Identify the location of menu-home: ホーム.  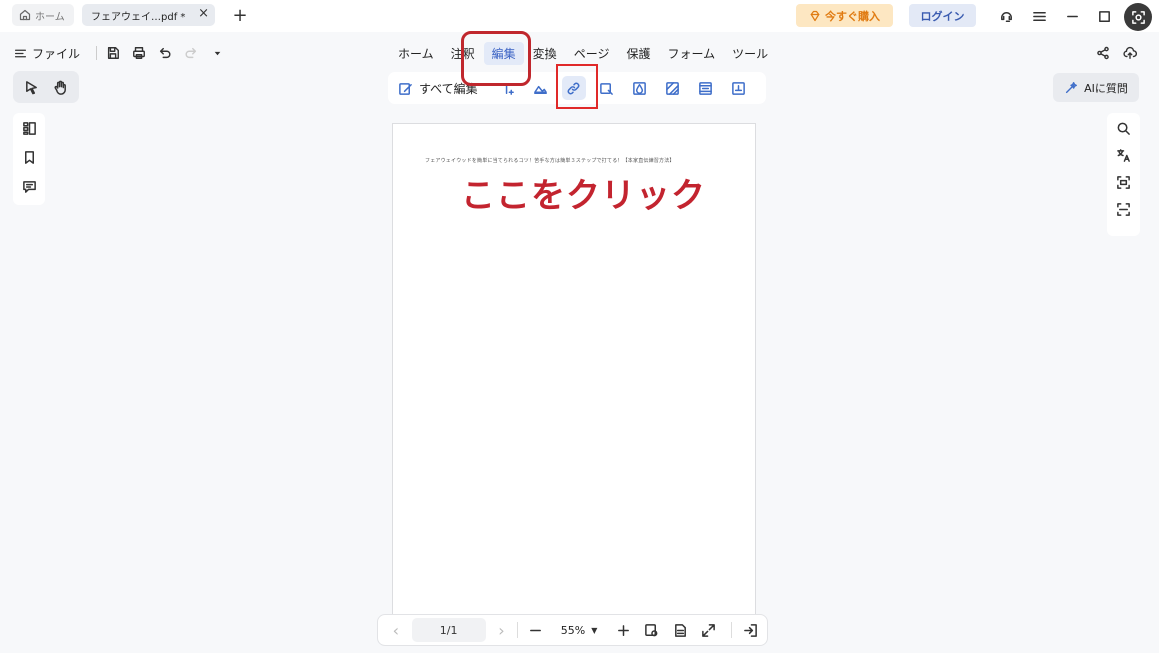
(416, 53).